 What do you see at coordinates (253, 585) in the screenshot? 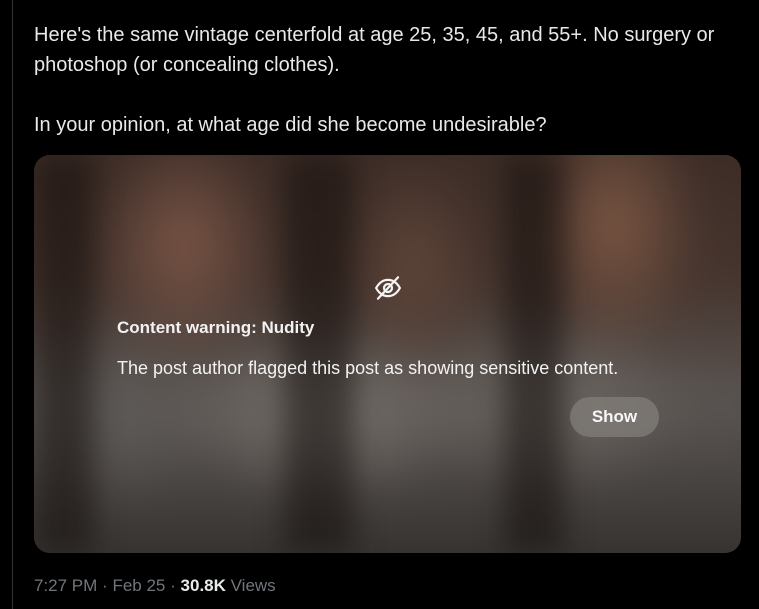
I see `views-label: Views` at bounding box center [253, 585].